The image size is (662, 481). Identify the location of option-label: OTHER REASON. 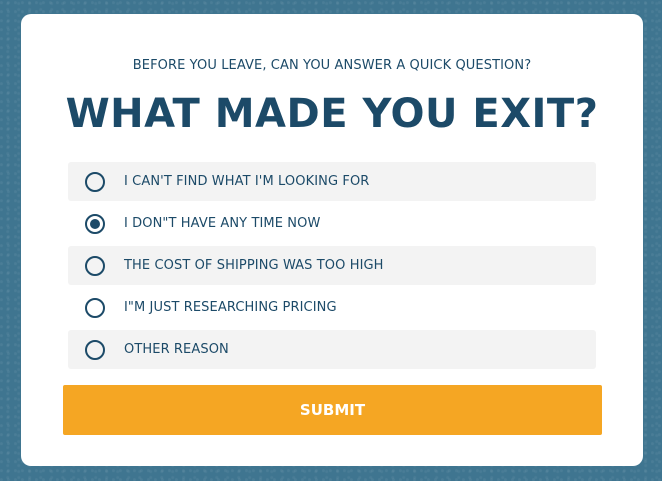
(176, 349).